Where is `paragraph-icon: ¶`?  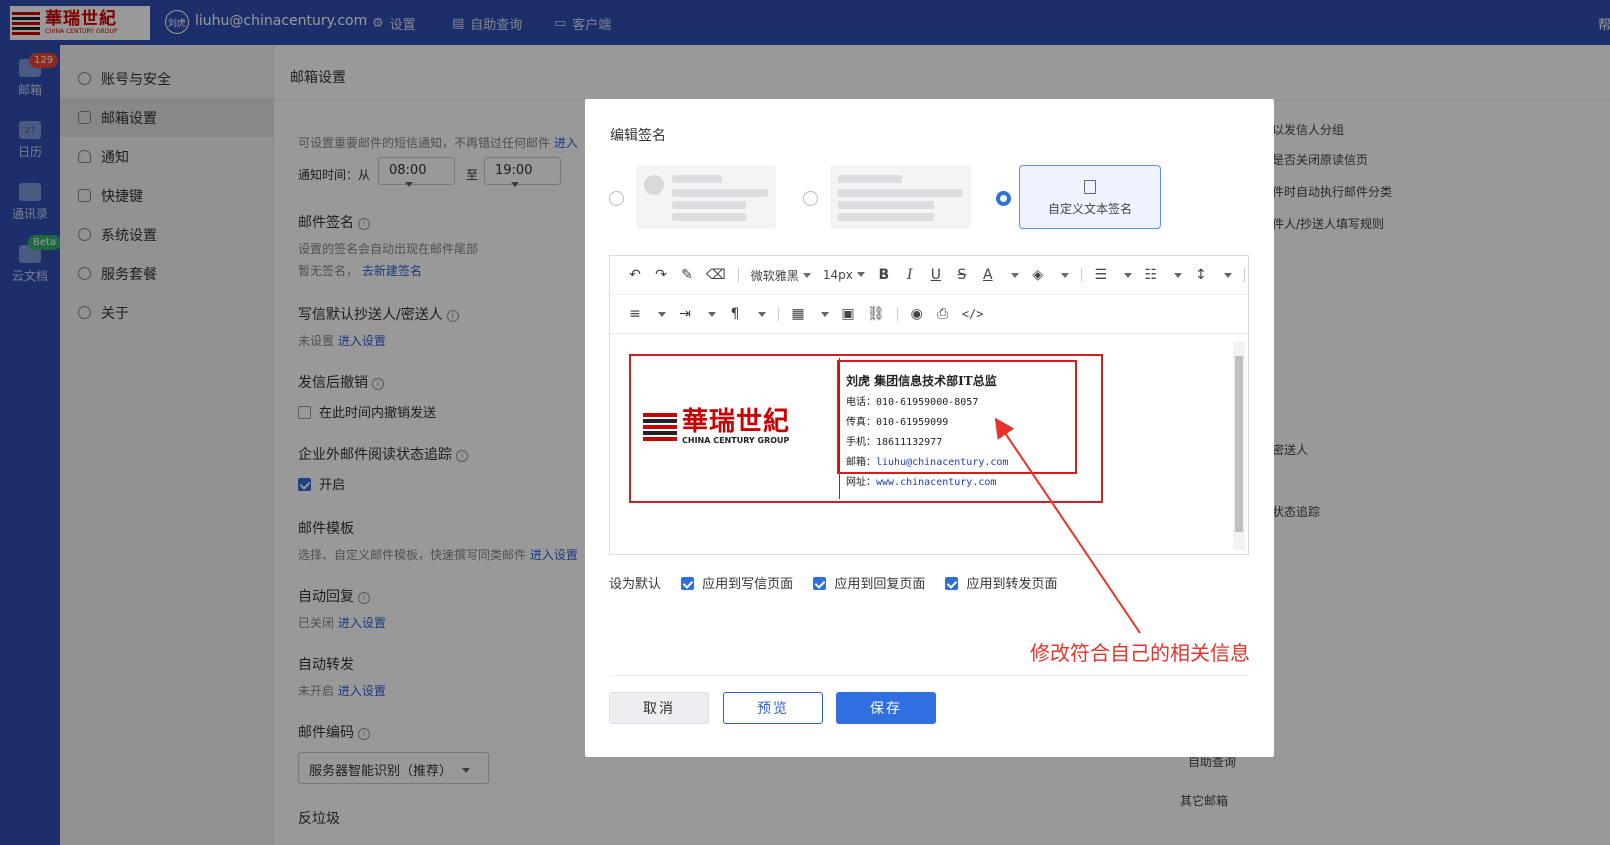
paragraph-icon: ¶ is located at coordinates (735, 314).